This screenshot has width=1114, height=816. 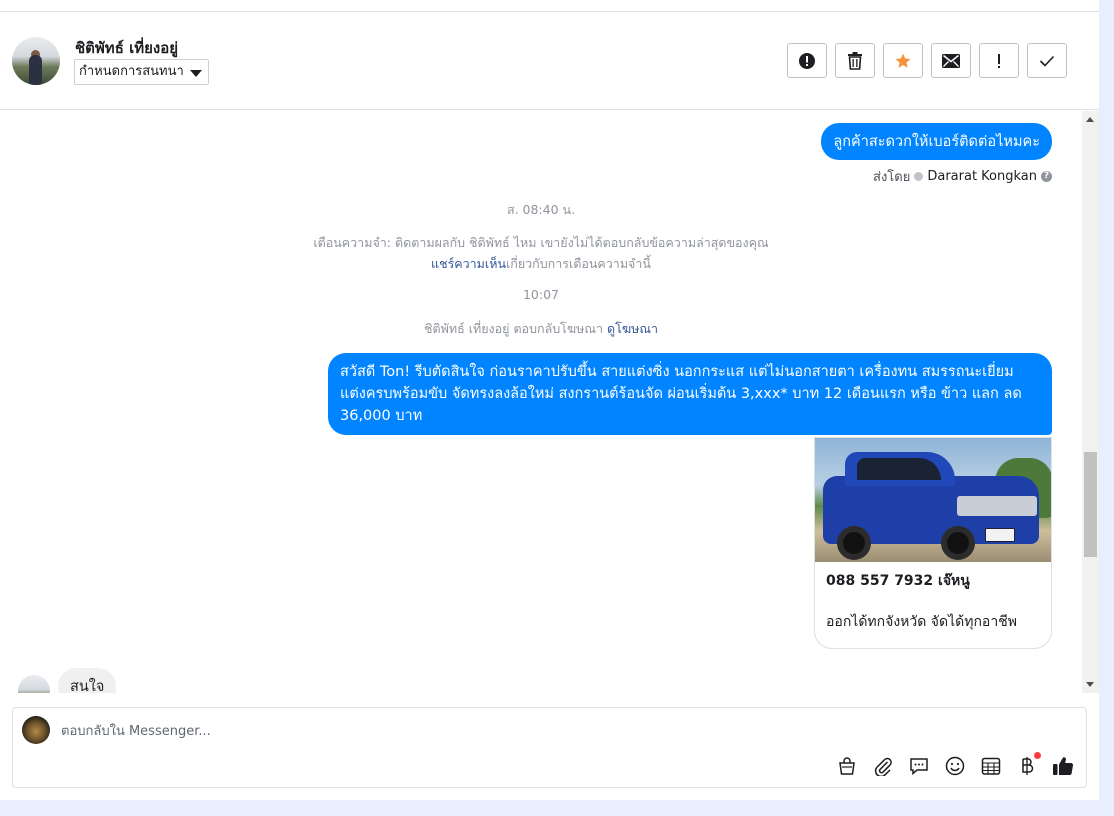 I want to click on notification-dot, so click(x=1037, y=755).